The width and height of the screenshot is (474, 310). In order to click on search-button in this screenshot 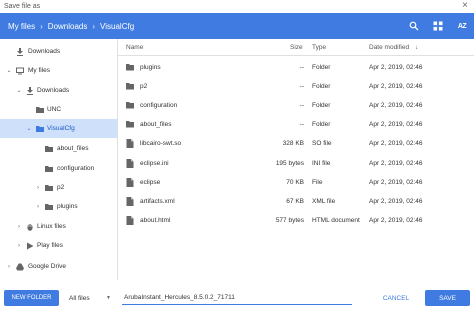, I will do `click(414, 26)`.